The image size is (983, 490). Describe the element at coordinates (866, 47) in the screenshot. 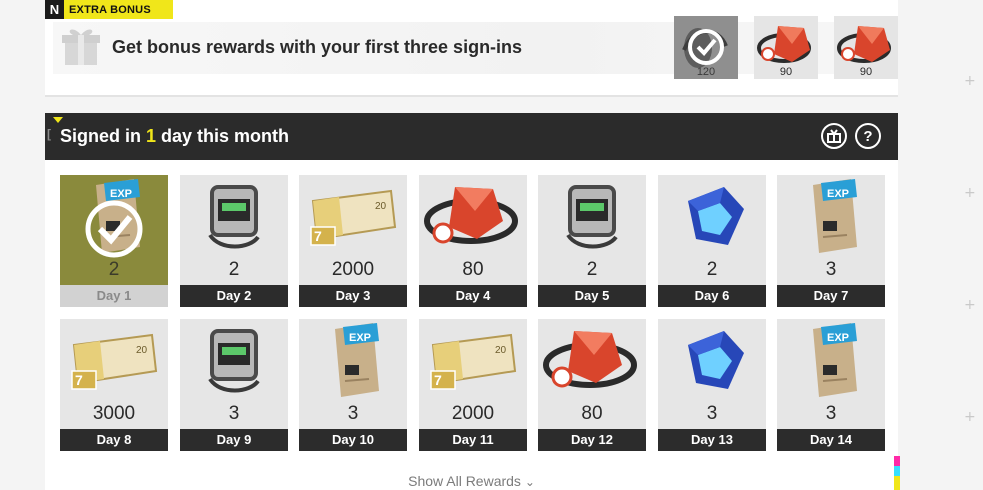

I see `bonus-reward-card-3: 90` at that location.